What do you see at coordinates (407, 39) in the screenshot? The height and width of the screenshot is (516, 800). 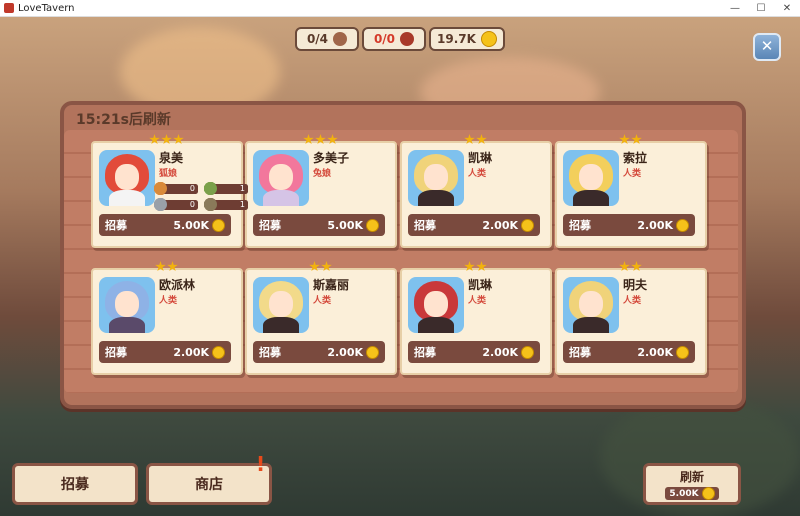 I see `room-icon` at bounding box center [407, 39].